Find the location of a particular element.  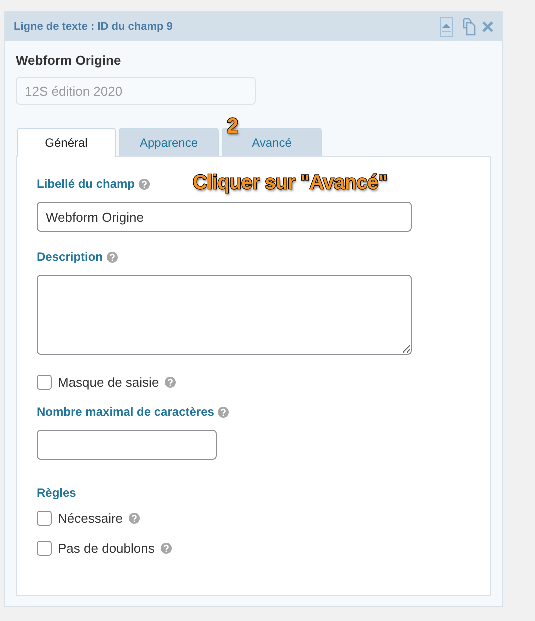

field-name: Webform Origine is located at coordinates (69, 60).